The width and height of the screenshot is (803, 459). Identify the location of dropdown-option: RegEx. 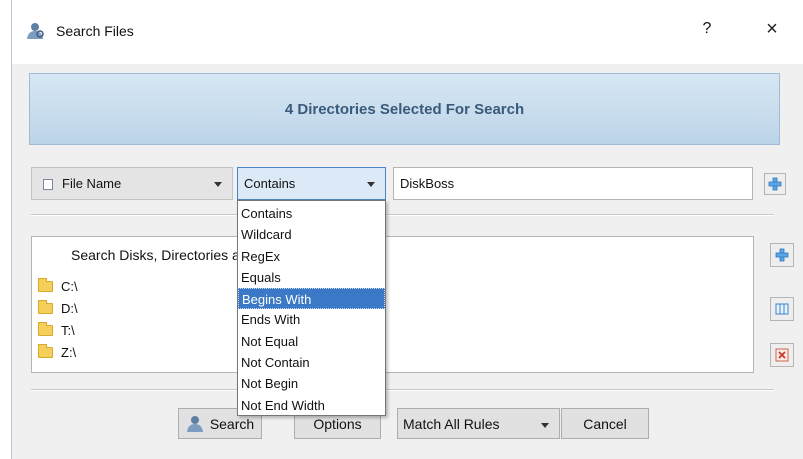
(311, 256).